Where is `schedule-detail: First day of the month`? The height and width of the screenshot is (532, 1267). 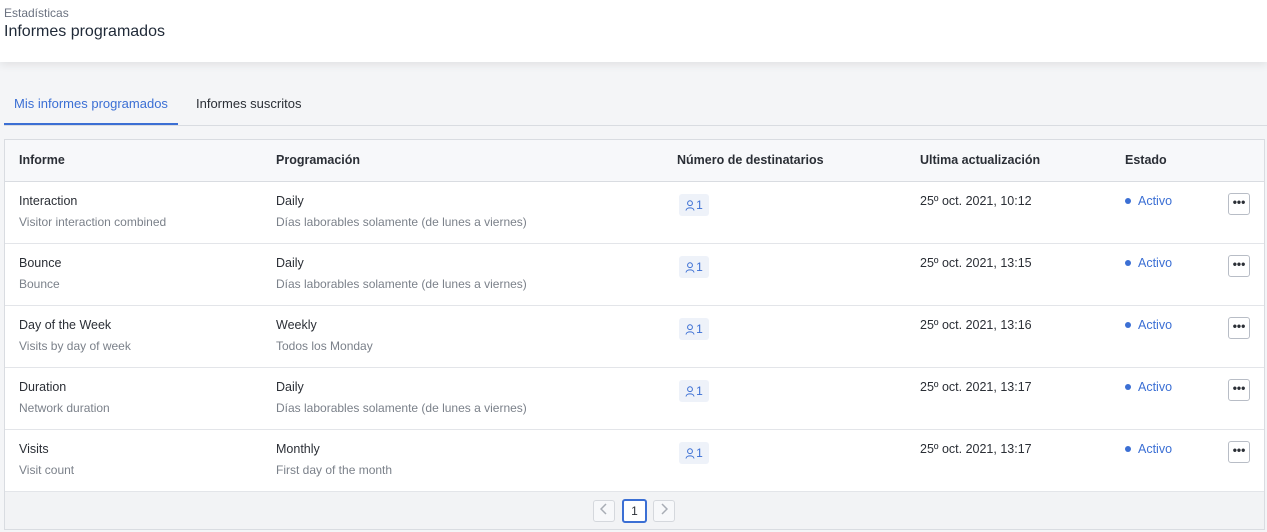
schedule-detail: First day of the month is located at coordinates (334, 470).